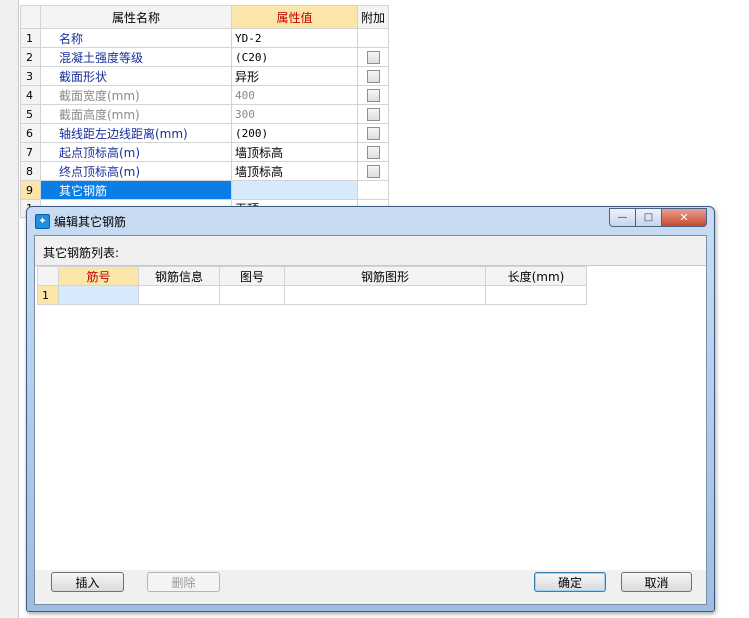 The height and width of the screenshot is (618, 749). Describe the element at coordinates (179, 276) in the screenshot. I see `rebar-info-header: 钢筋信息` at that location.